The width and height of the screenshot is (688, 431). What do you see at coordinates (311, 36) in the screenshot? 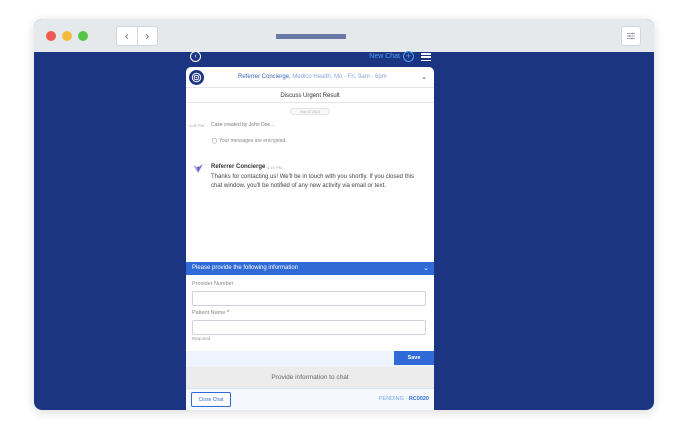
I see `preview-banner` at bounding box center [311, 36].